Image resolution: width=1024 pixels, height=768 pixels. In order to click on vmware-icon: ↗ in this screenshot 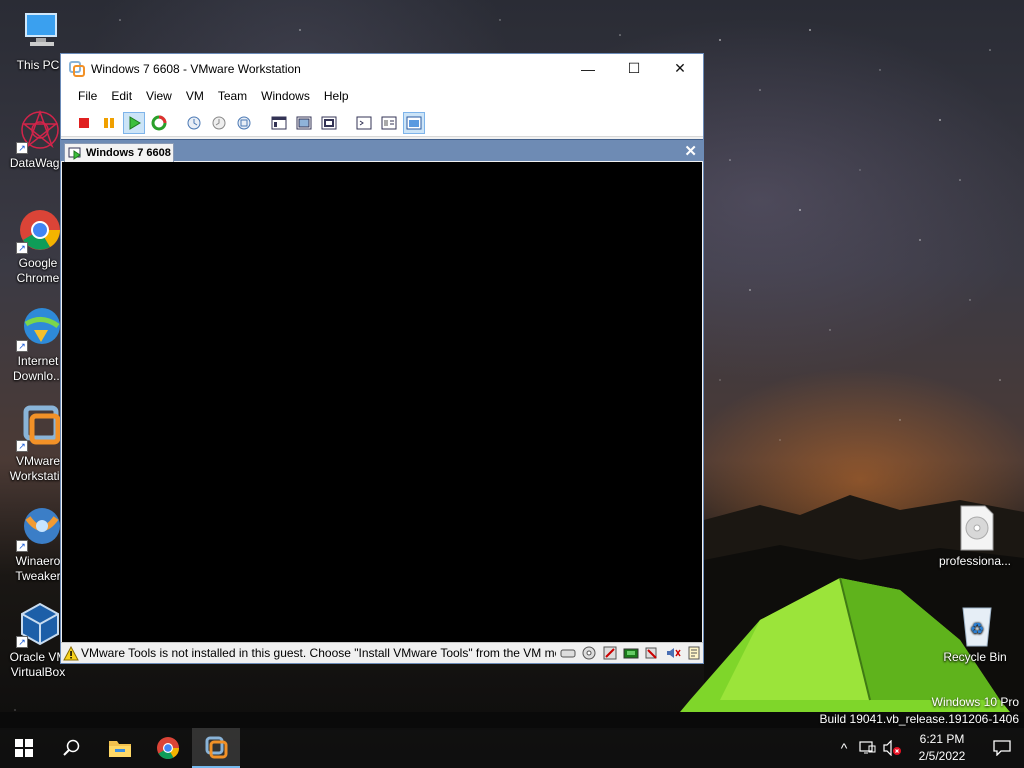, I will do `click(38, 428)`.